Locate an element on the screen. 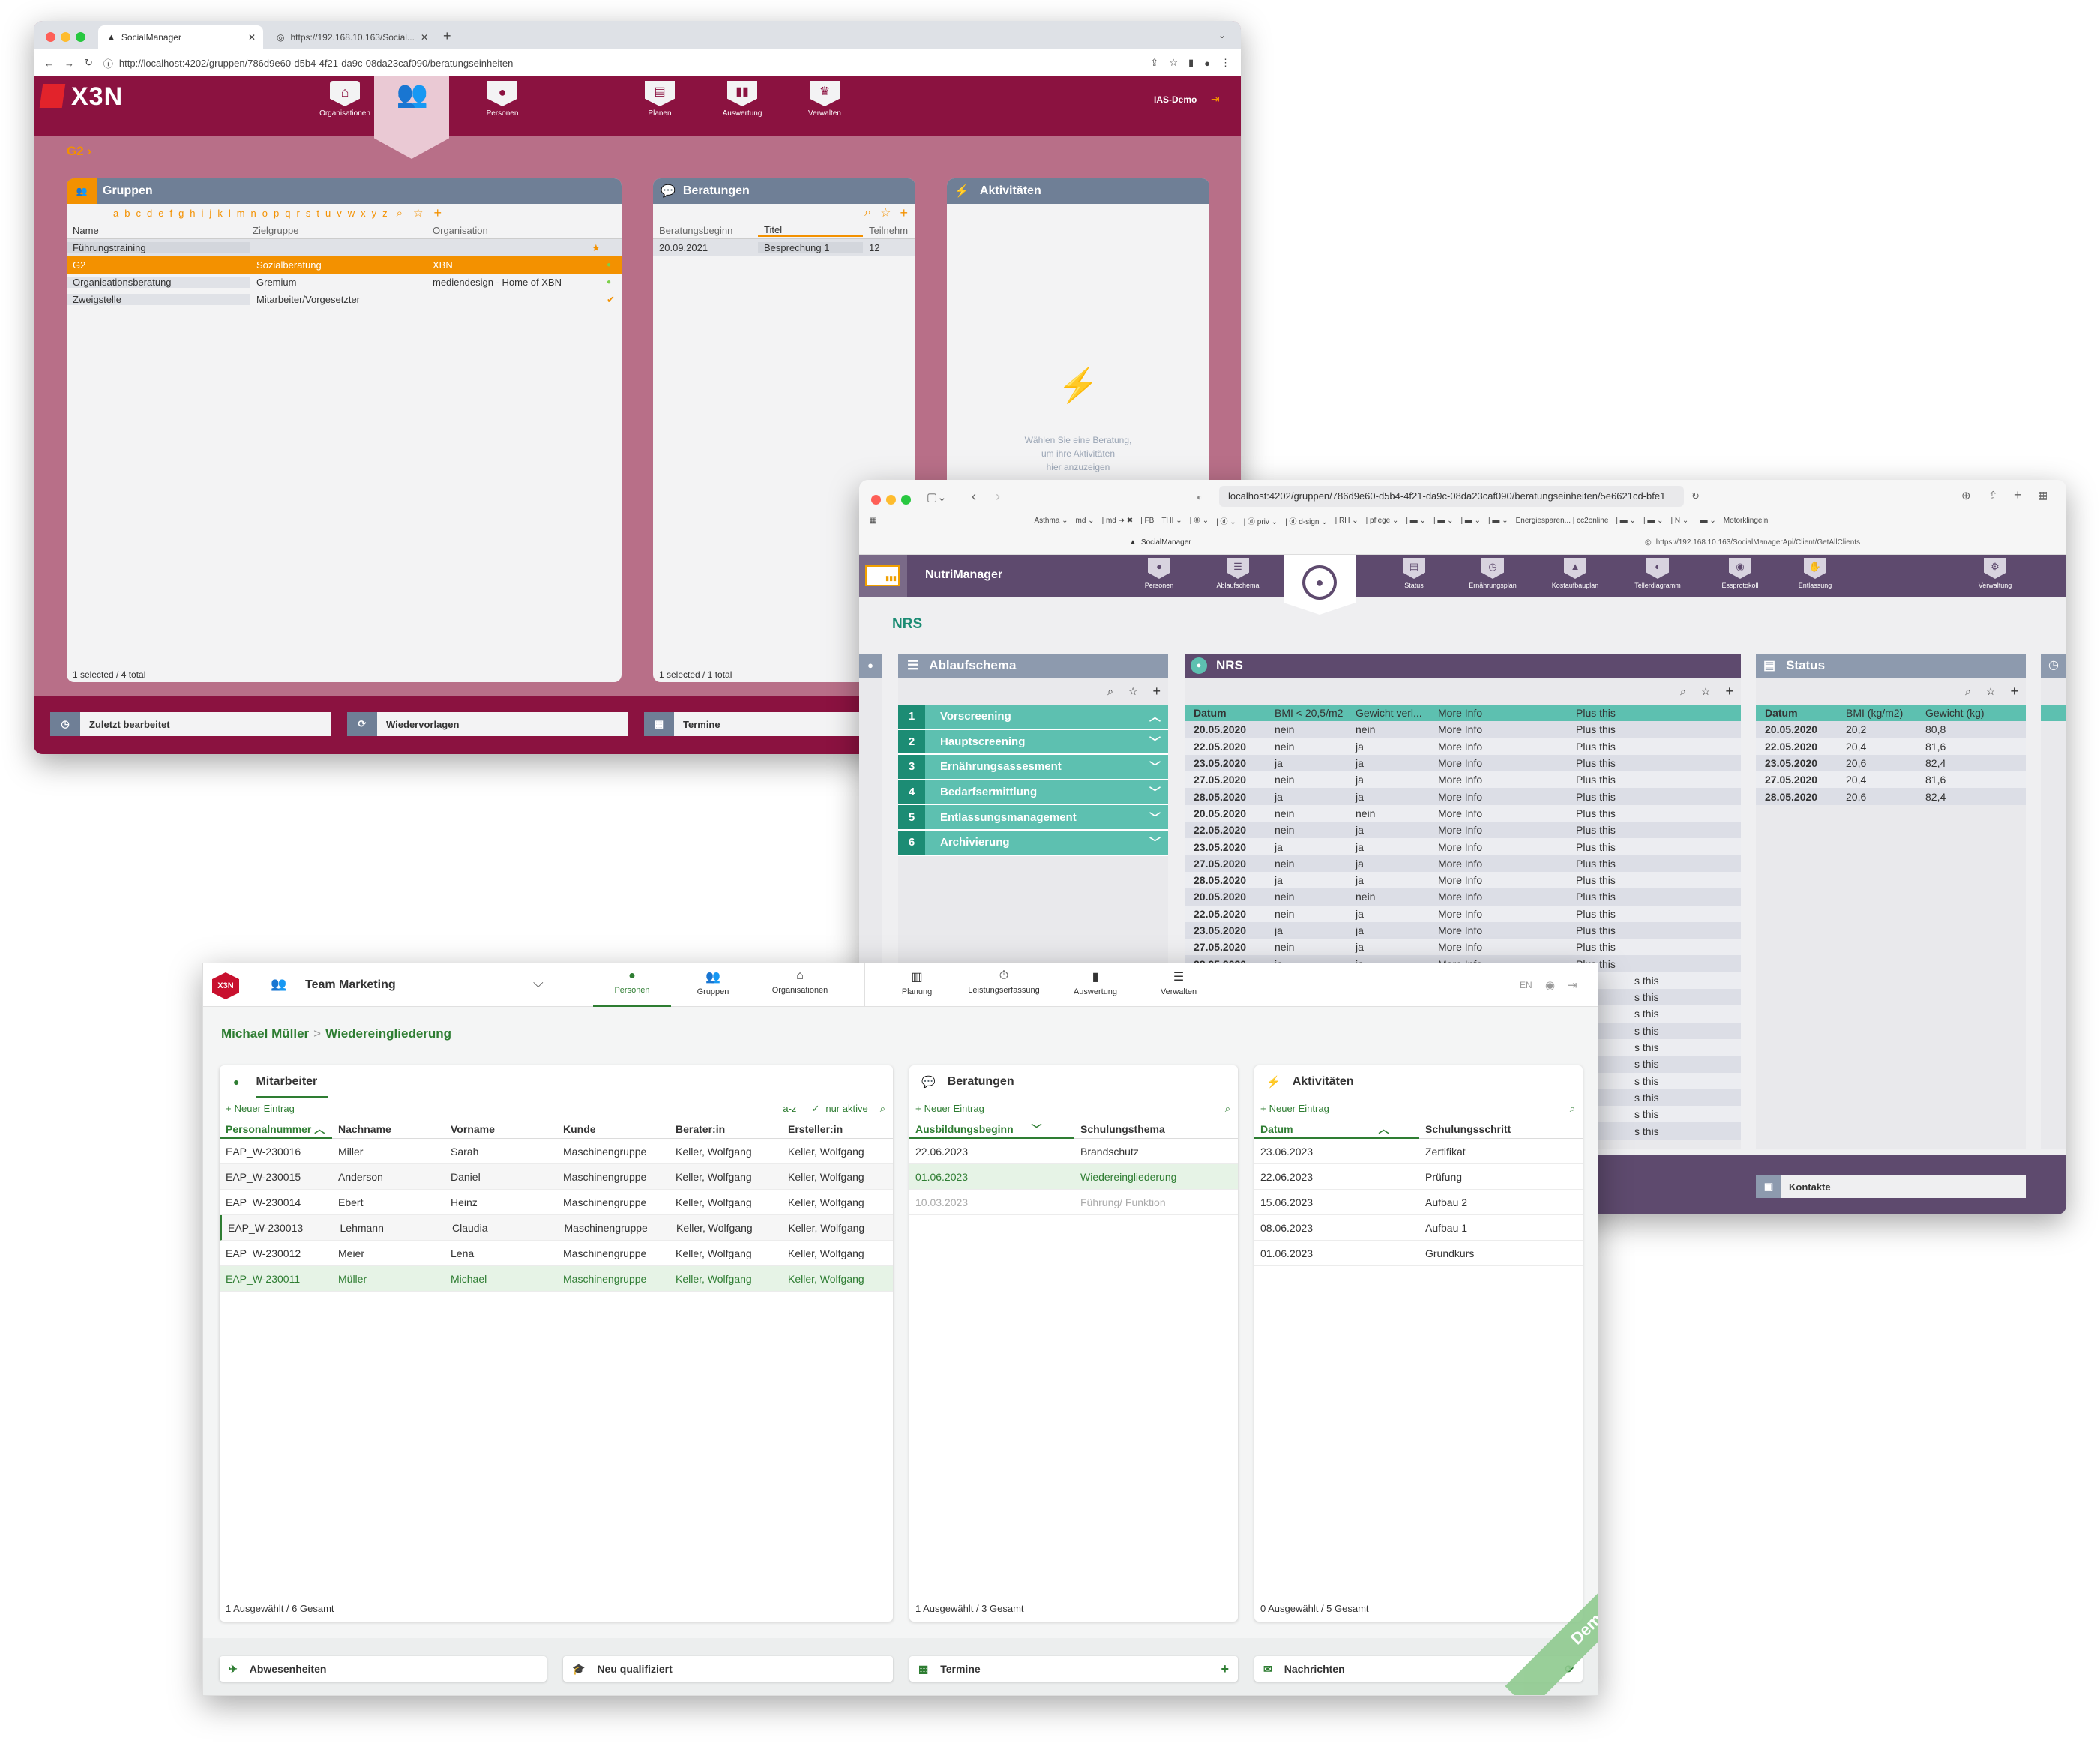 The image size is (2100, 1743). column-header-datum: Datum ︿ is located at coordinates (1336, 1129).